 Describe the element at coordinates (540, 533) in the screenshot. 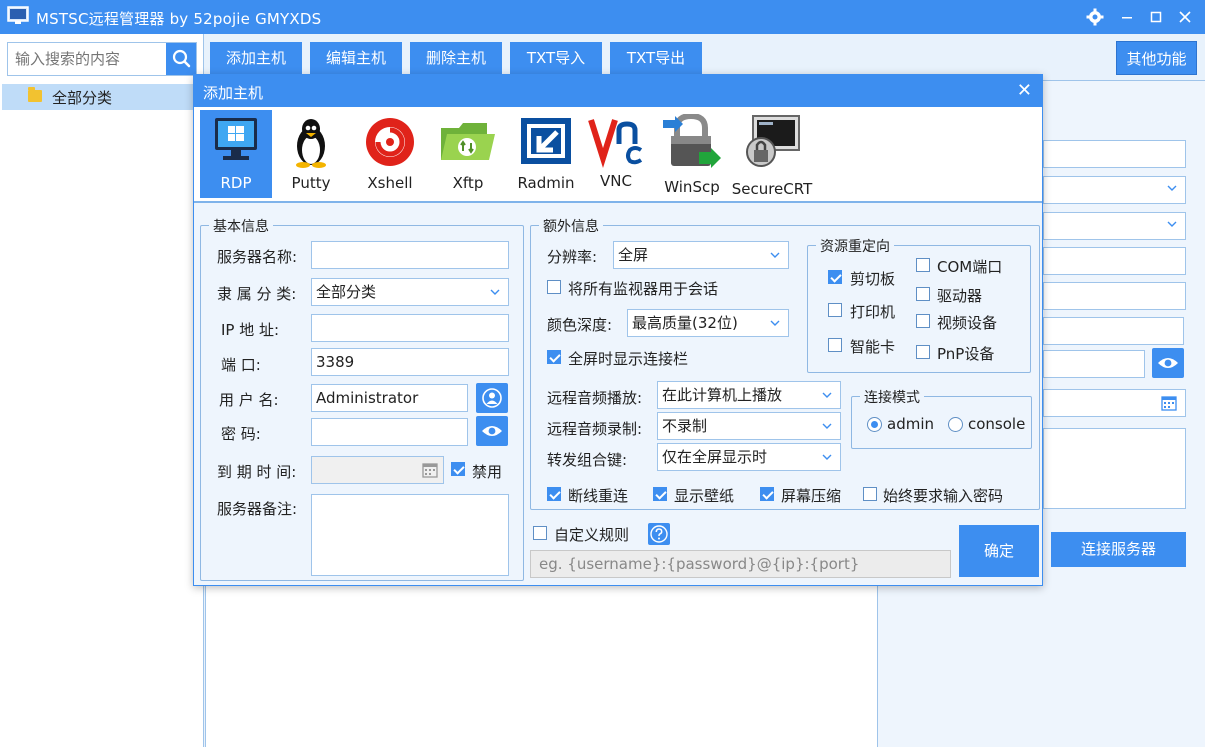

I see `custom-rule-checkbox` at that location.